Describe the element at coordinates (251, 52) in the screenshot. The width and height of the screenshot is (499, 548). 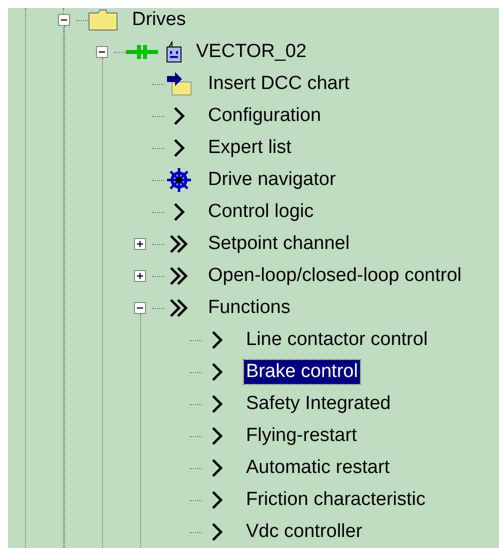
I see `tree-item: VECTOR_02` at that location.